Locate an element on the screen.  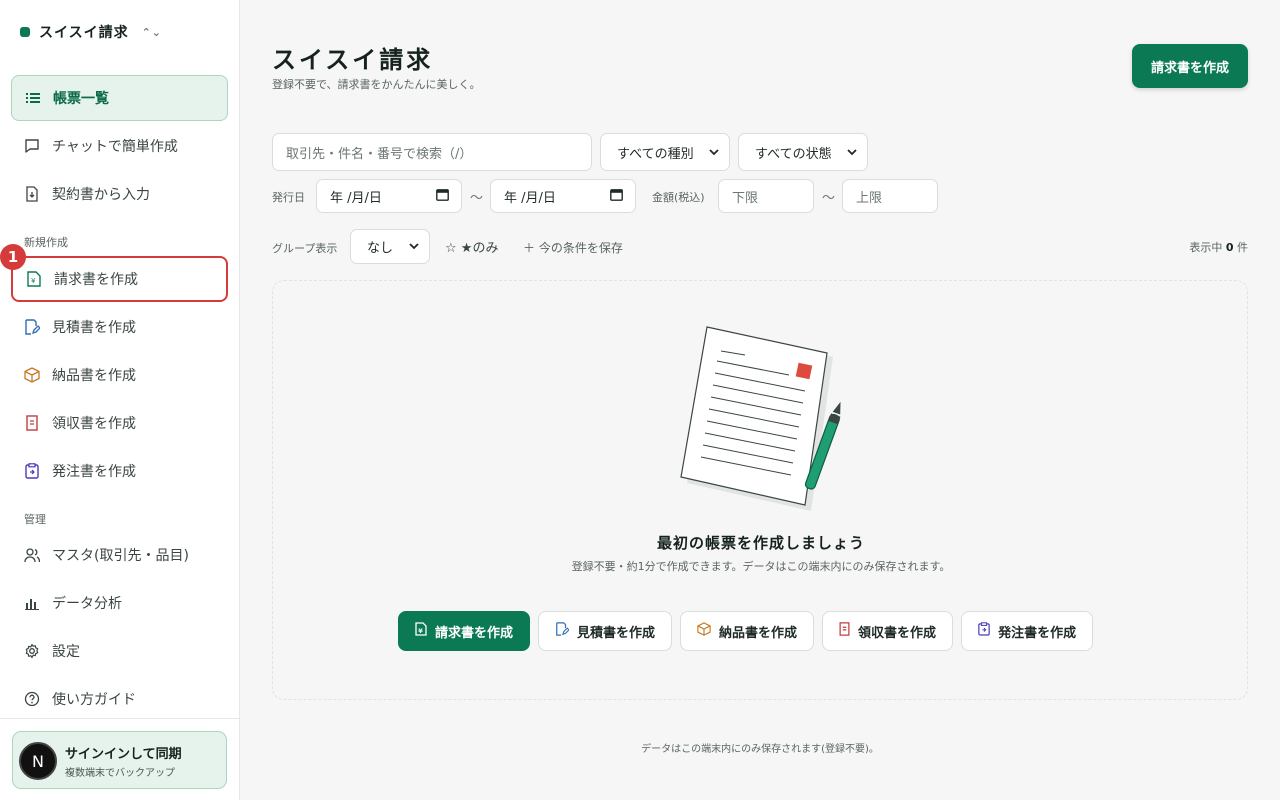
sidebar-item-chat-create: チャットで簡単作成 is located at coordinates (119, 146).